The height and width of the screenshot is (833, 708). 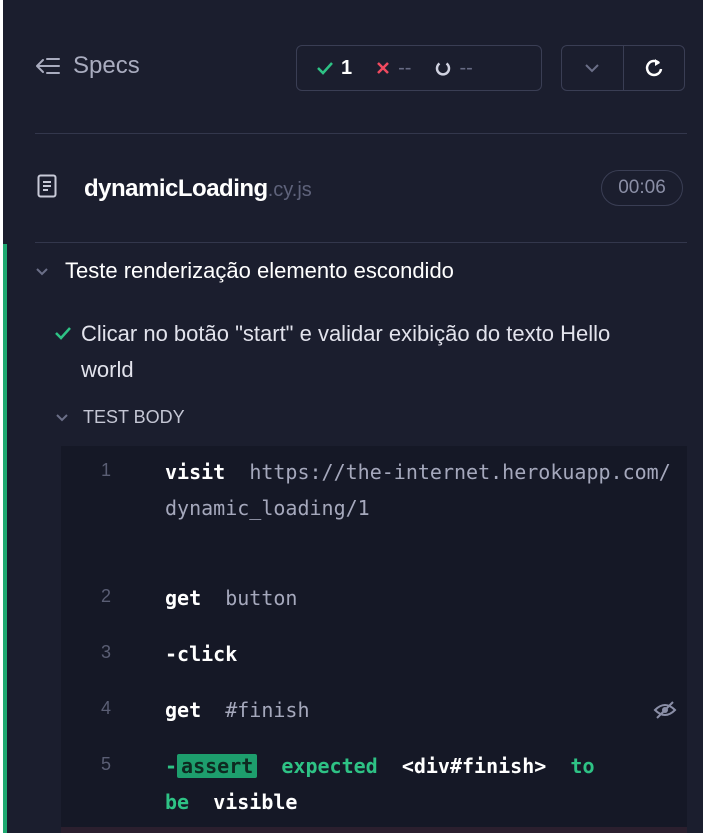 I want to click on test-body-label: TEST BODY, so click(x=134, y=417).